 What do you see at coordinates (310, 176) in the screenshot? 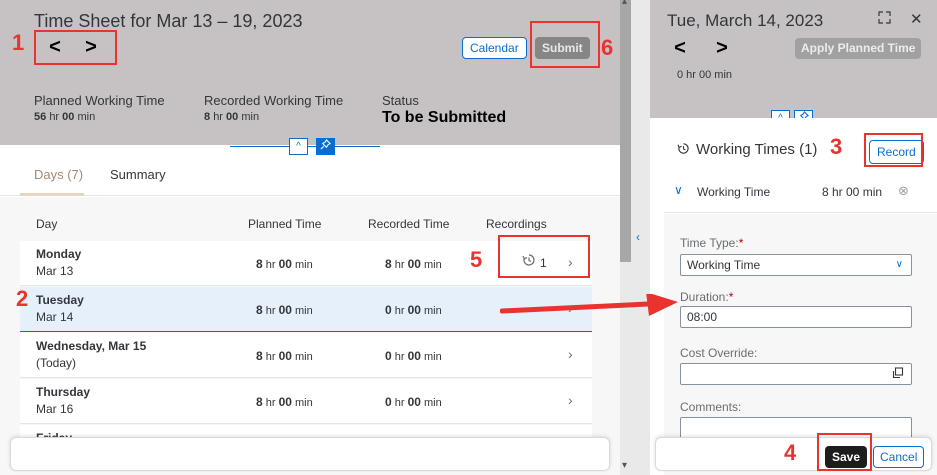
I see `tab-bar: Days (7) Summary` at bounding box center [310, 176].